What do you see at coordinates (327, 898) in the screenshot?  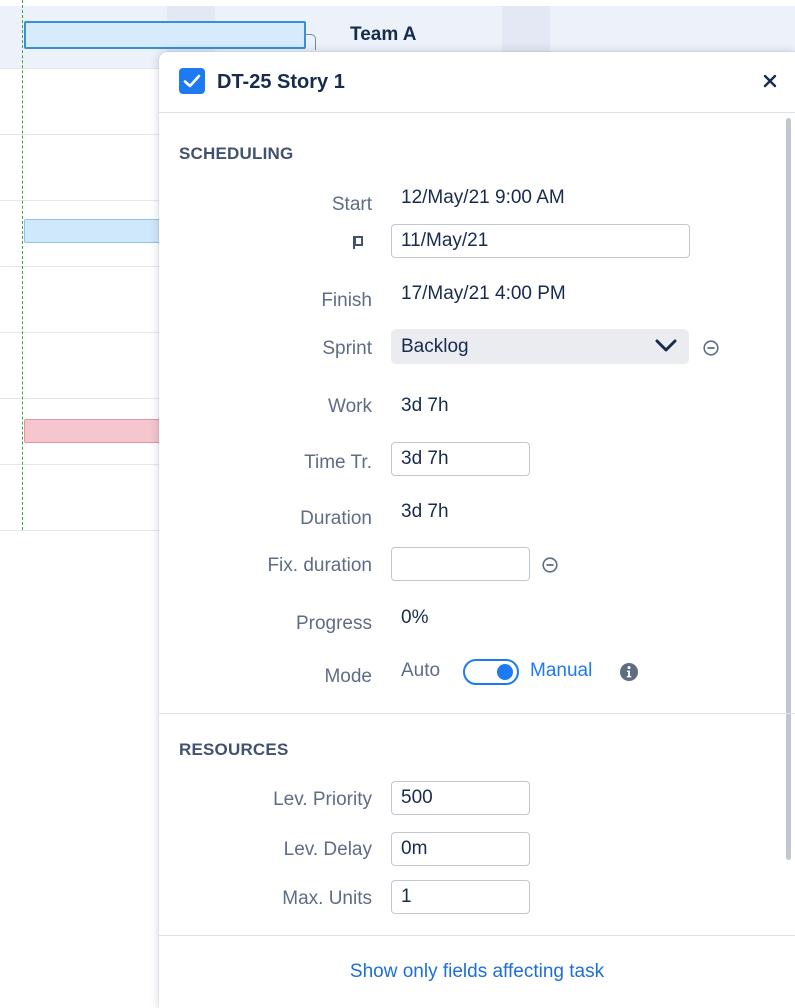 I see `max-units-label: Max. Units` at bounding box center [327, 898].